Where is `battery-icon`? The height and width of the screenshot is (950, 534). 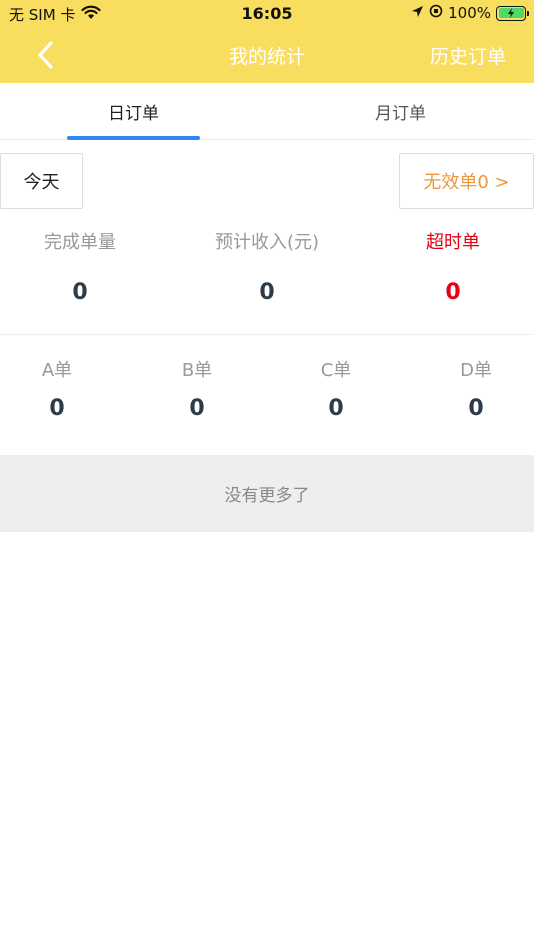 battery-icon is located at coordinates (512, 13).